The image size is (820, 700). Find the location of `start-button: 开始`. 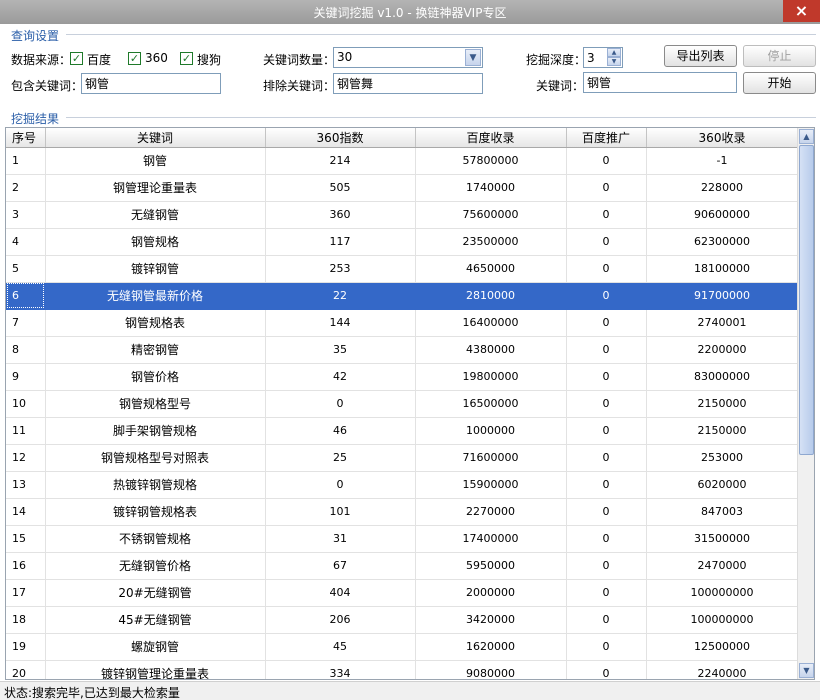

start-button: 开始 is located at coordinates (779, 83).